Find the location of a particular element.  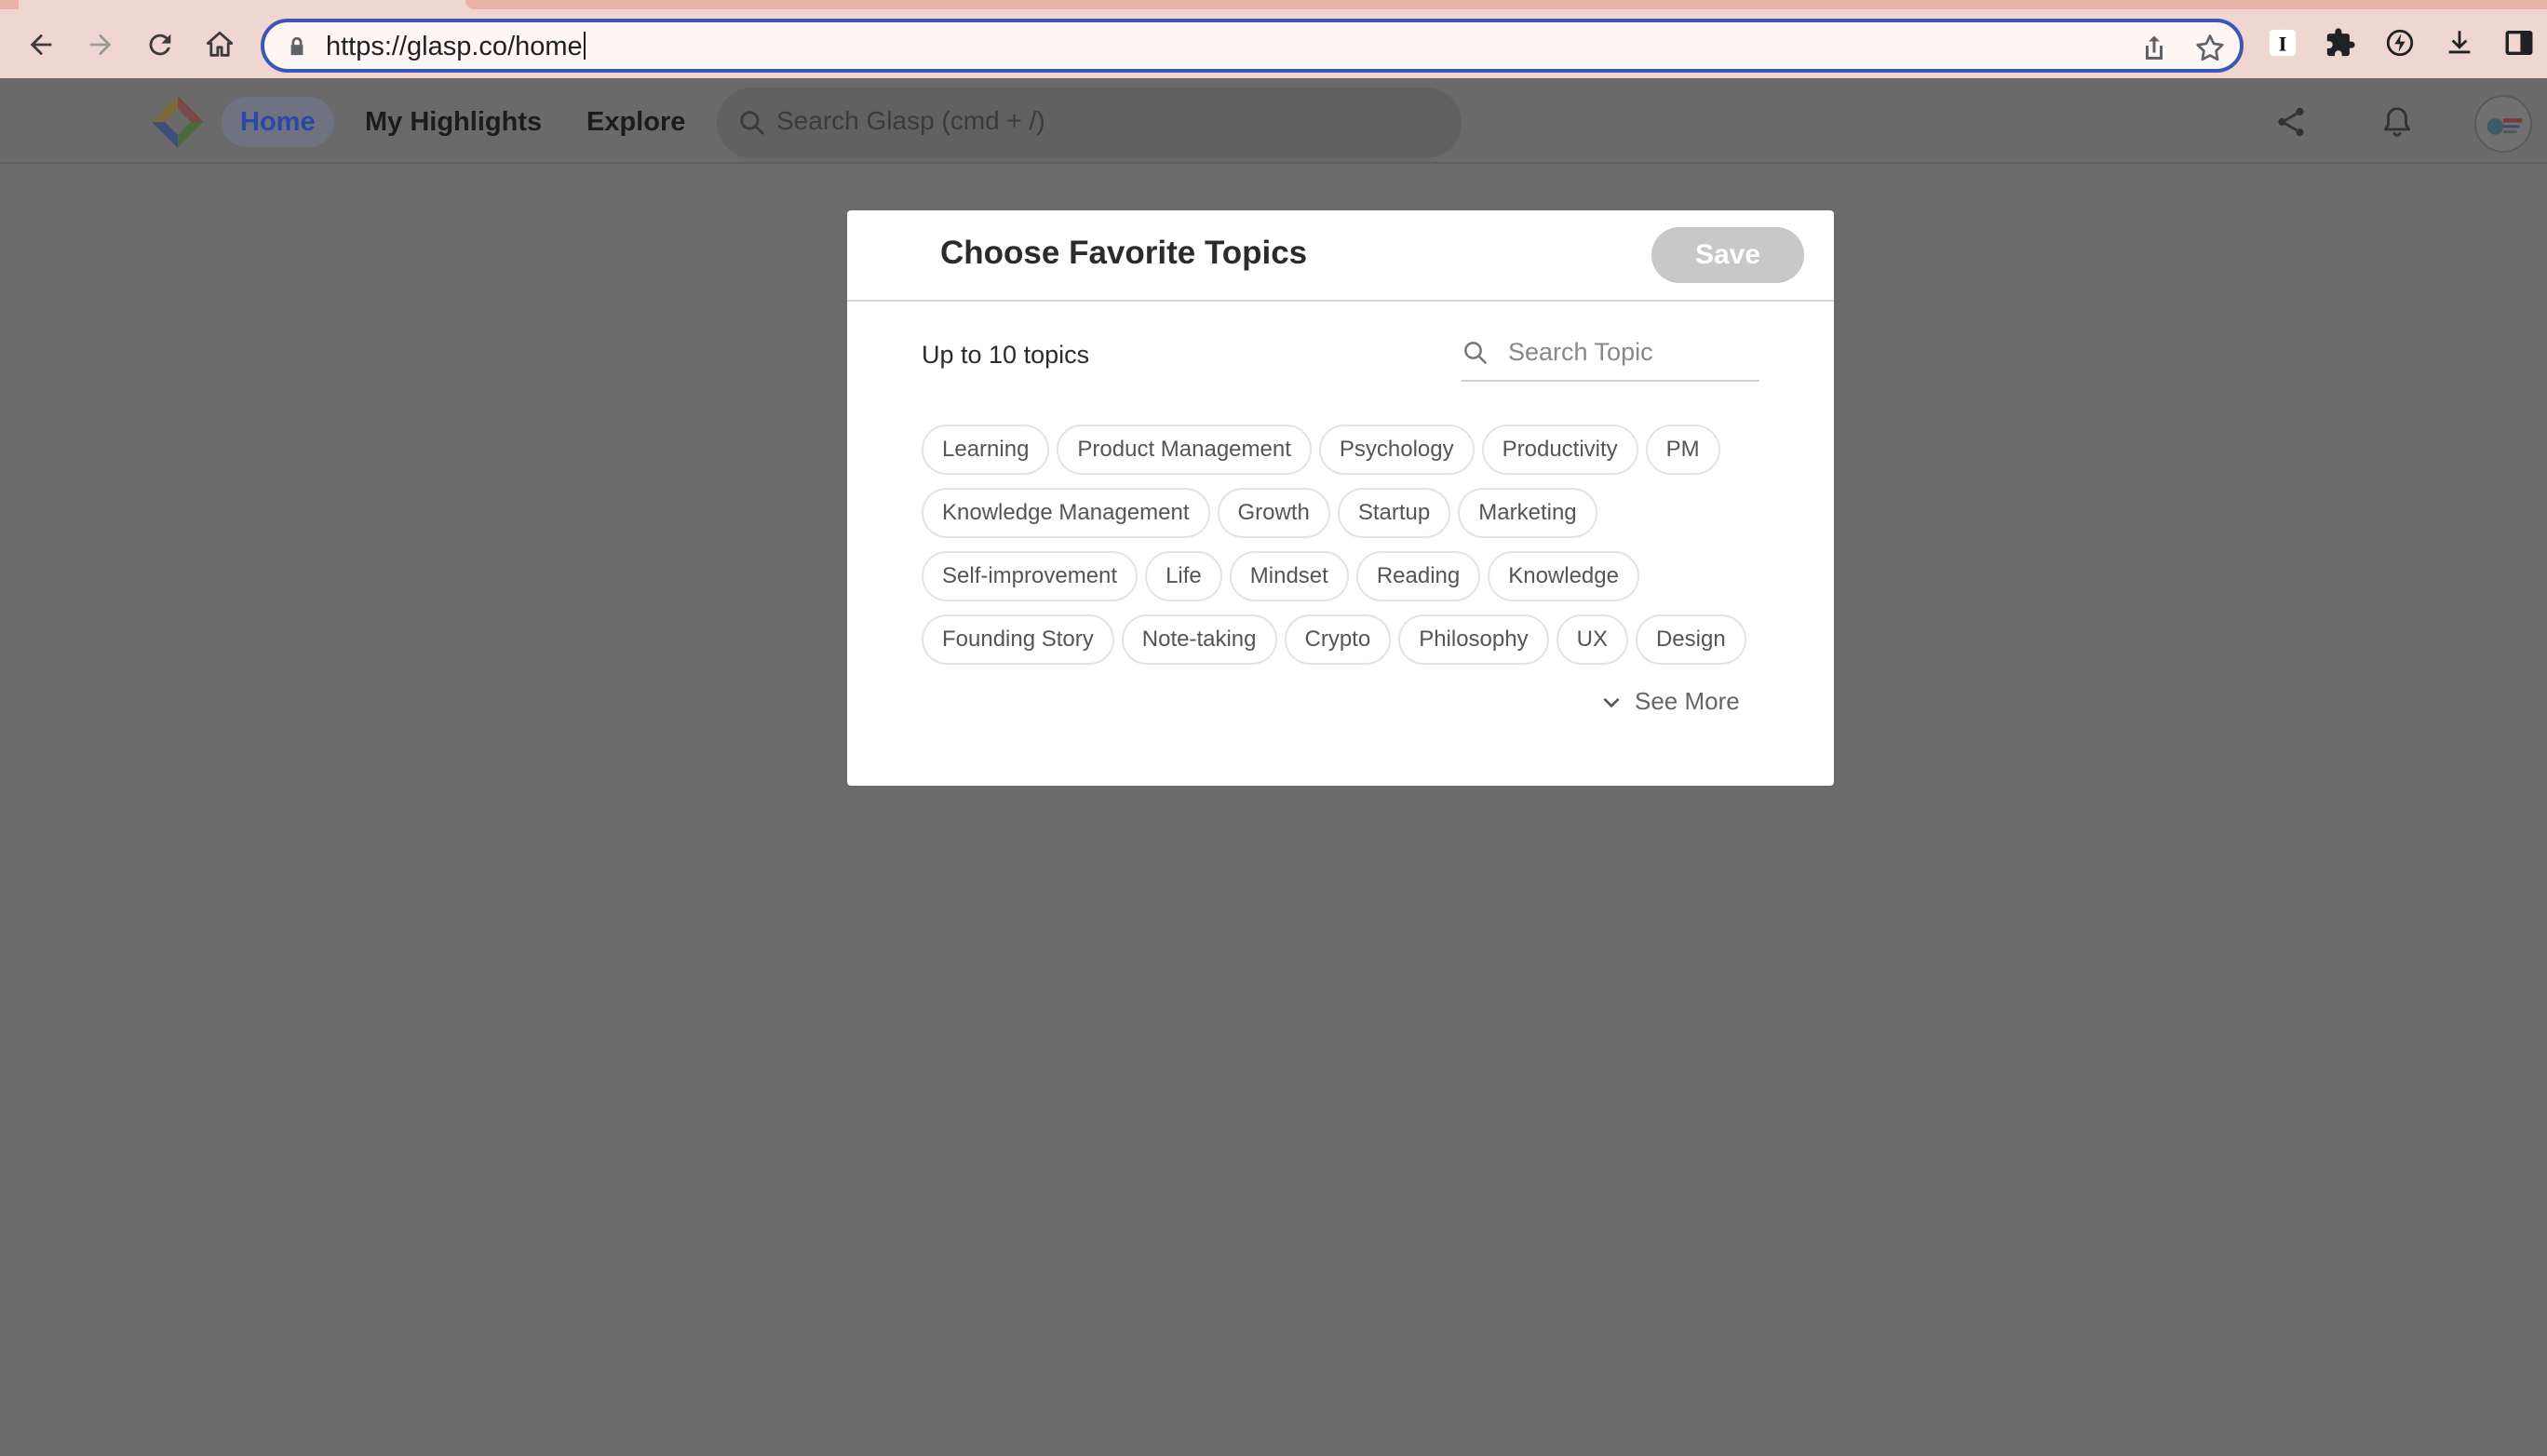

tab-strip is located at coordinates (1506, 4).